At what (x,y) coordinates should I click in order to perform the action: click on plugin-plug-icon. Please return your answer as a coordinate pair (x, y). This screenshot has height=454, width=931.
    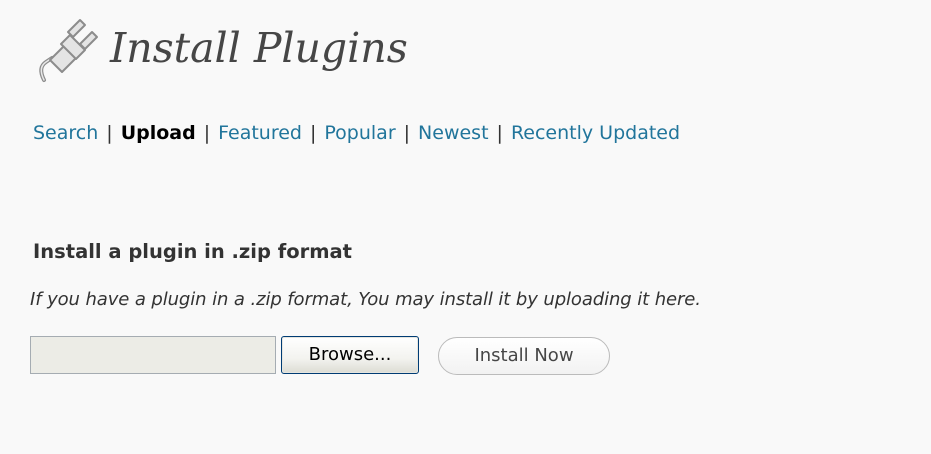
    Looking at the image, I should click on (68, 50).